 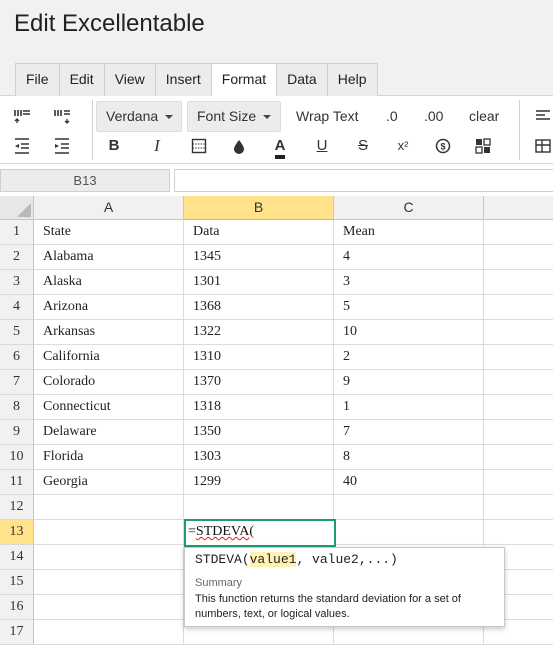 What do you see at coordinates (17, 407) in the screenshot?
I see `row-header: 8` at bounding box center [17, 407].